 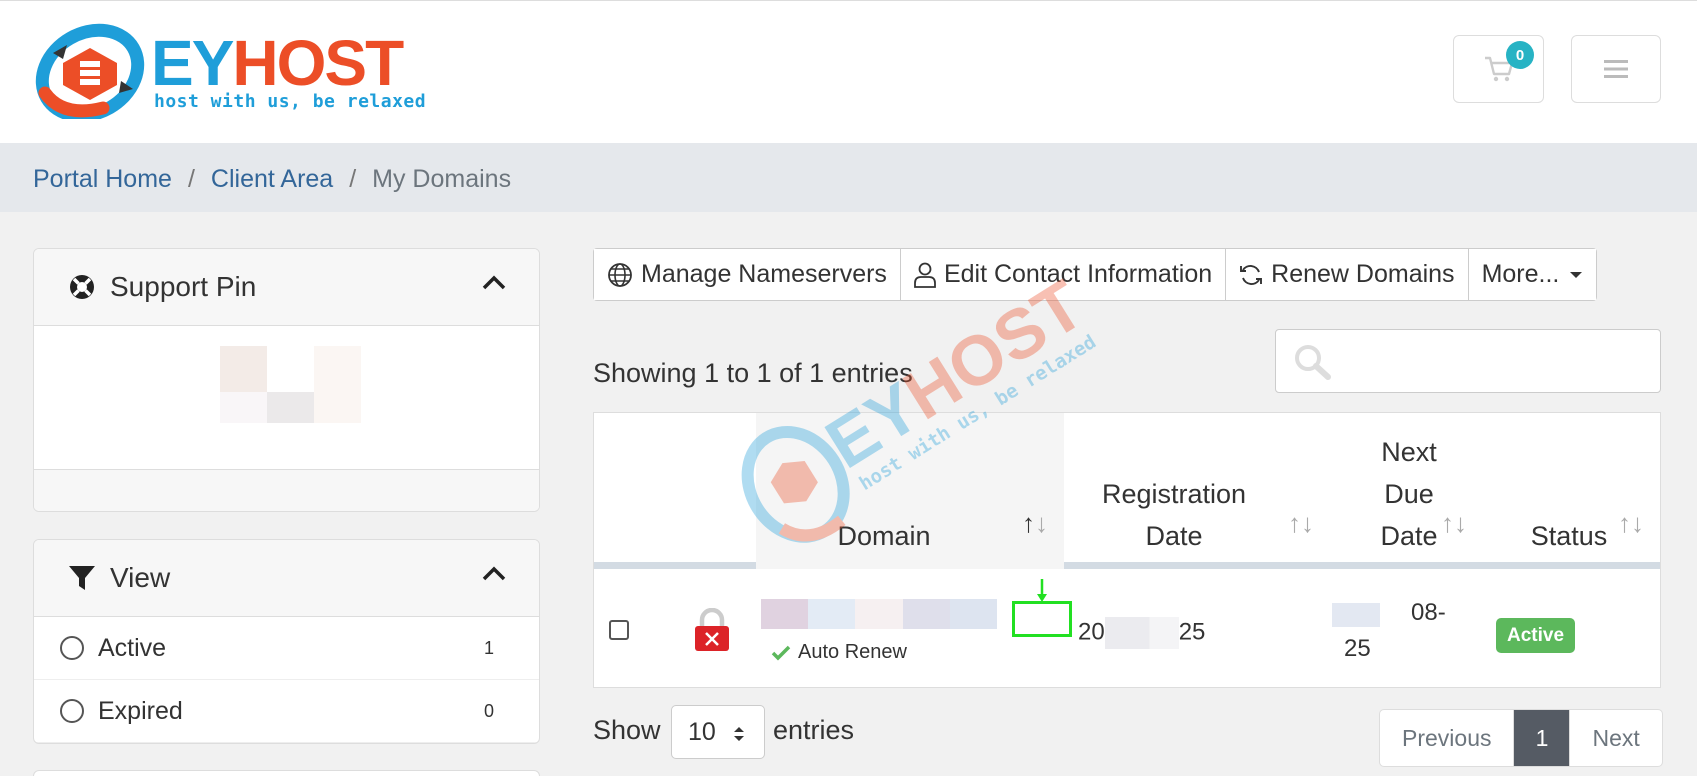 What do you see at coordinates (1468, 361) in the screenshot?
I see `search-input` at bounding box center [1468, 361].